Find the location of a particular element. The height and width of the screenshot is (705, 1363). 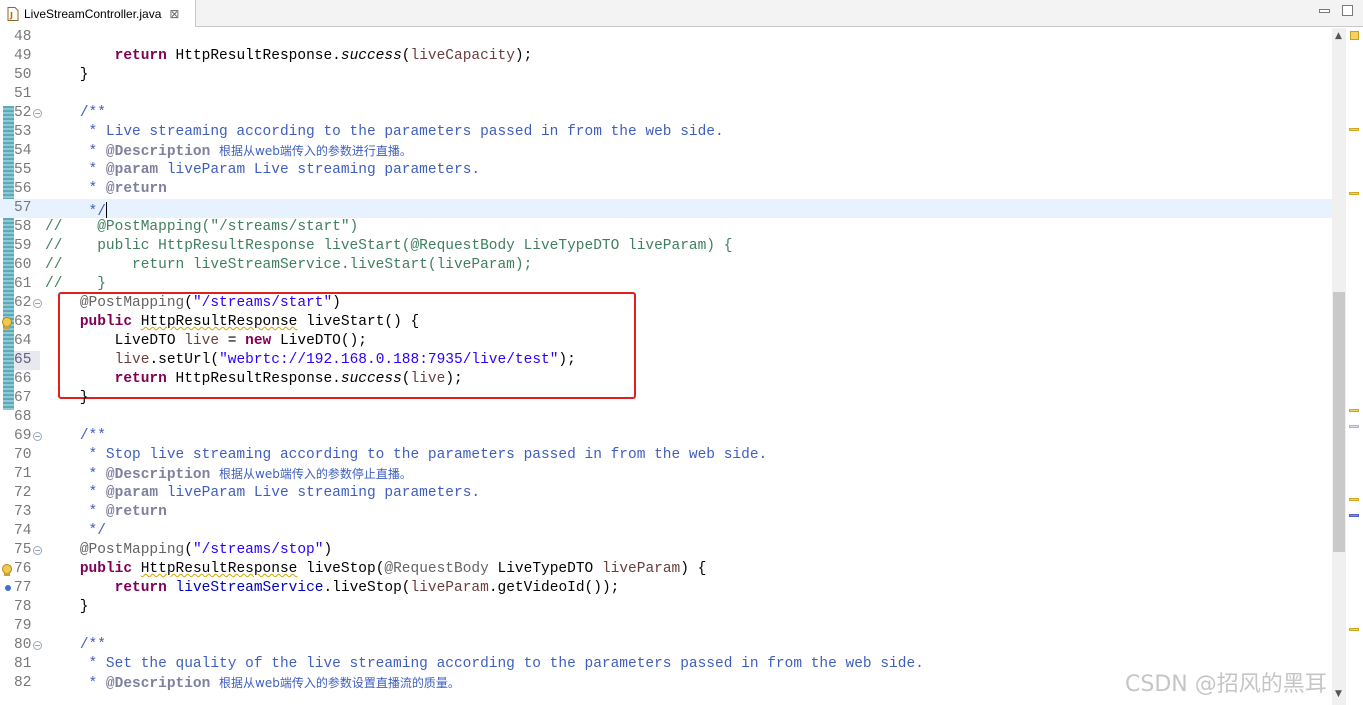

code-line: 73 * @return is located at coordinates (666, 512).